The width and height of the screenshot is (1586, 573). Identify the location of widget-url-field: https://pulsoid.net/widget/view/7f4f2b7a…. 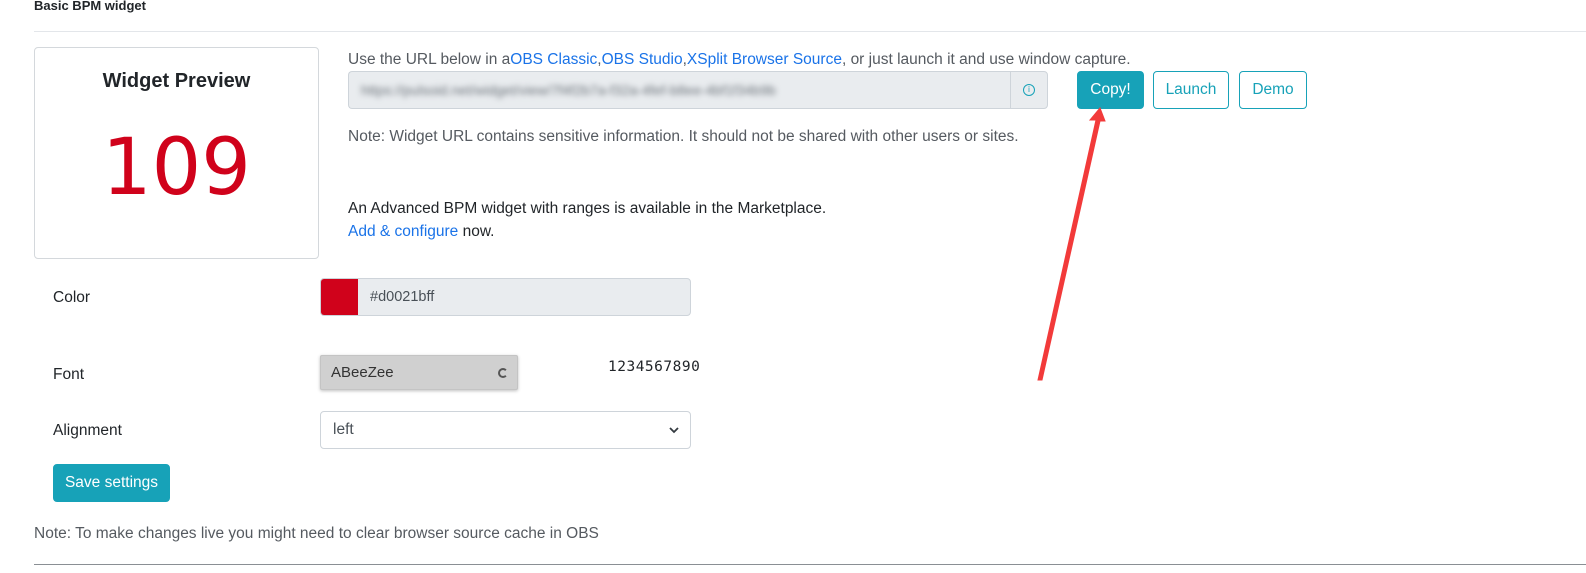
(679, 90).